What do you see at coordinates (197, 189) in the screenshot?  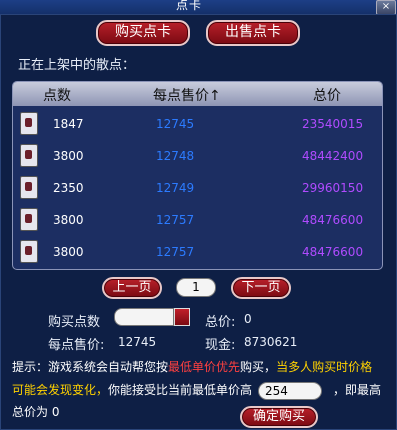 I see `table-row: 2350 12749 29960150` at bounding box center [197, 189].